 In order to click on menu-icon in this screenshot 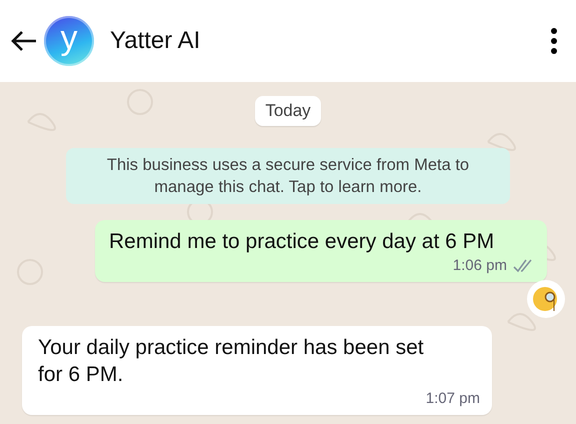, I will do `click(554, 41)`.